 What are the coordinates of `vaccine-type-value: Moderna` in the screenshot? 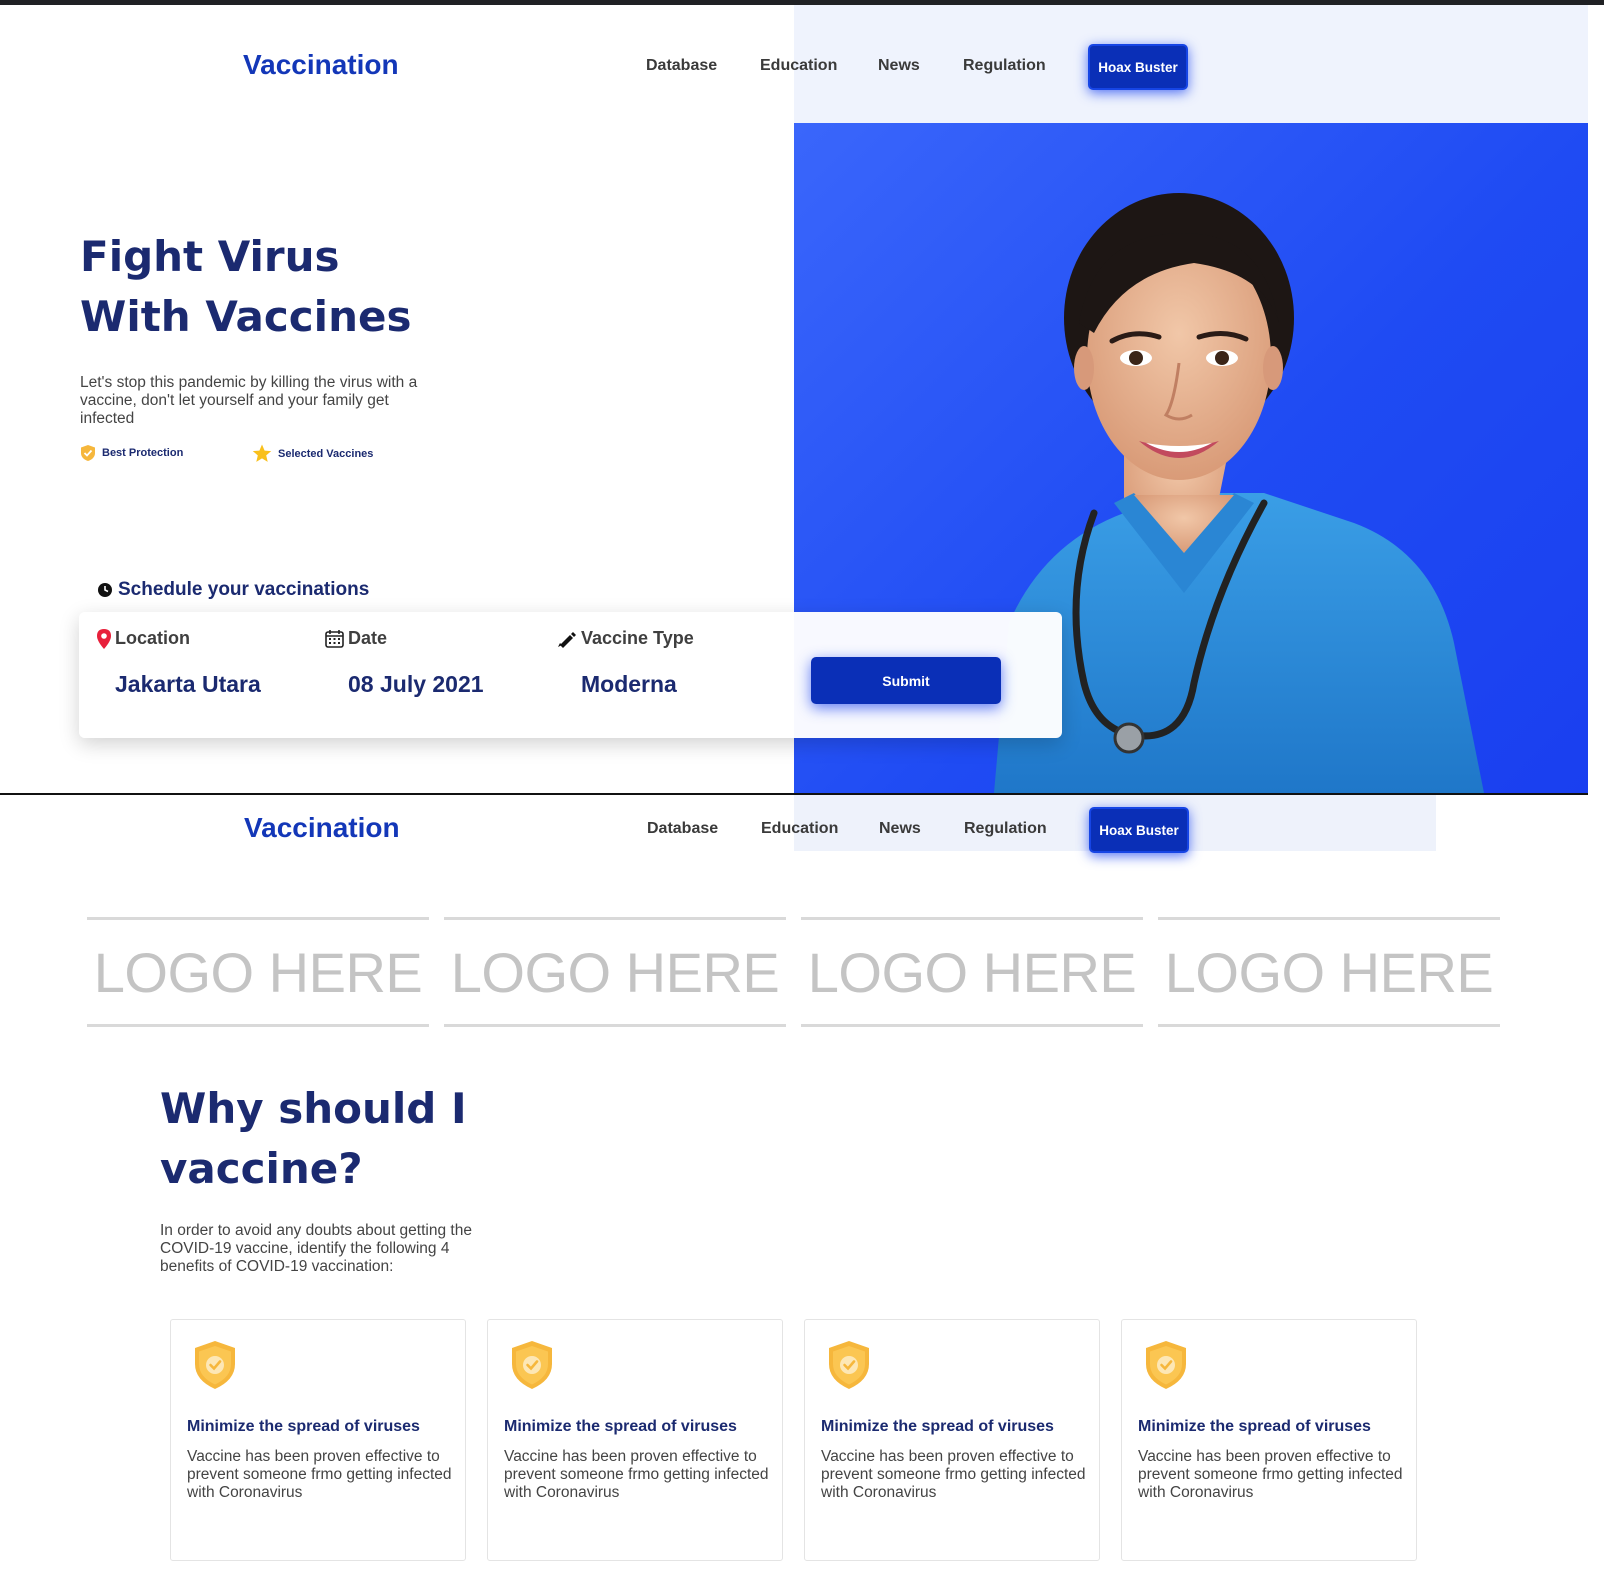 It's located at (637, 684).